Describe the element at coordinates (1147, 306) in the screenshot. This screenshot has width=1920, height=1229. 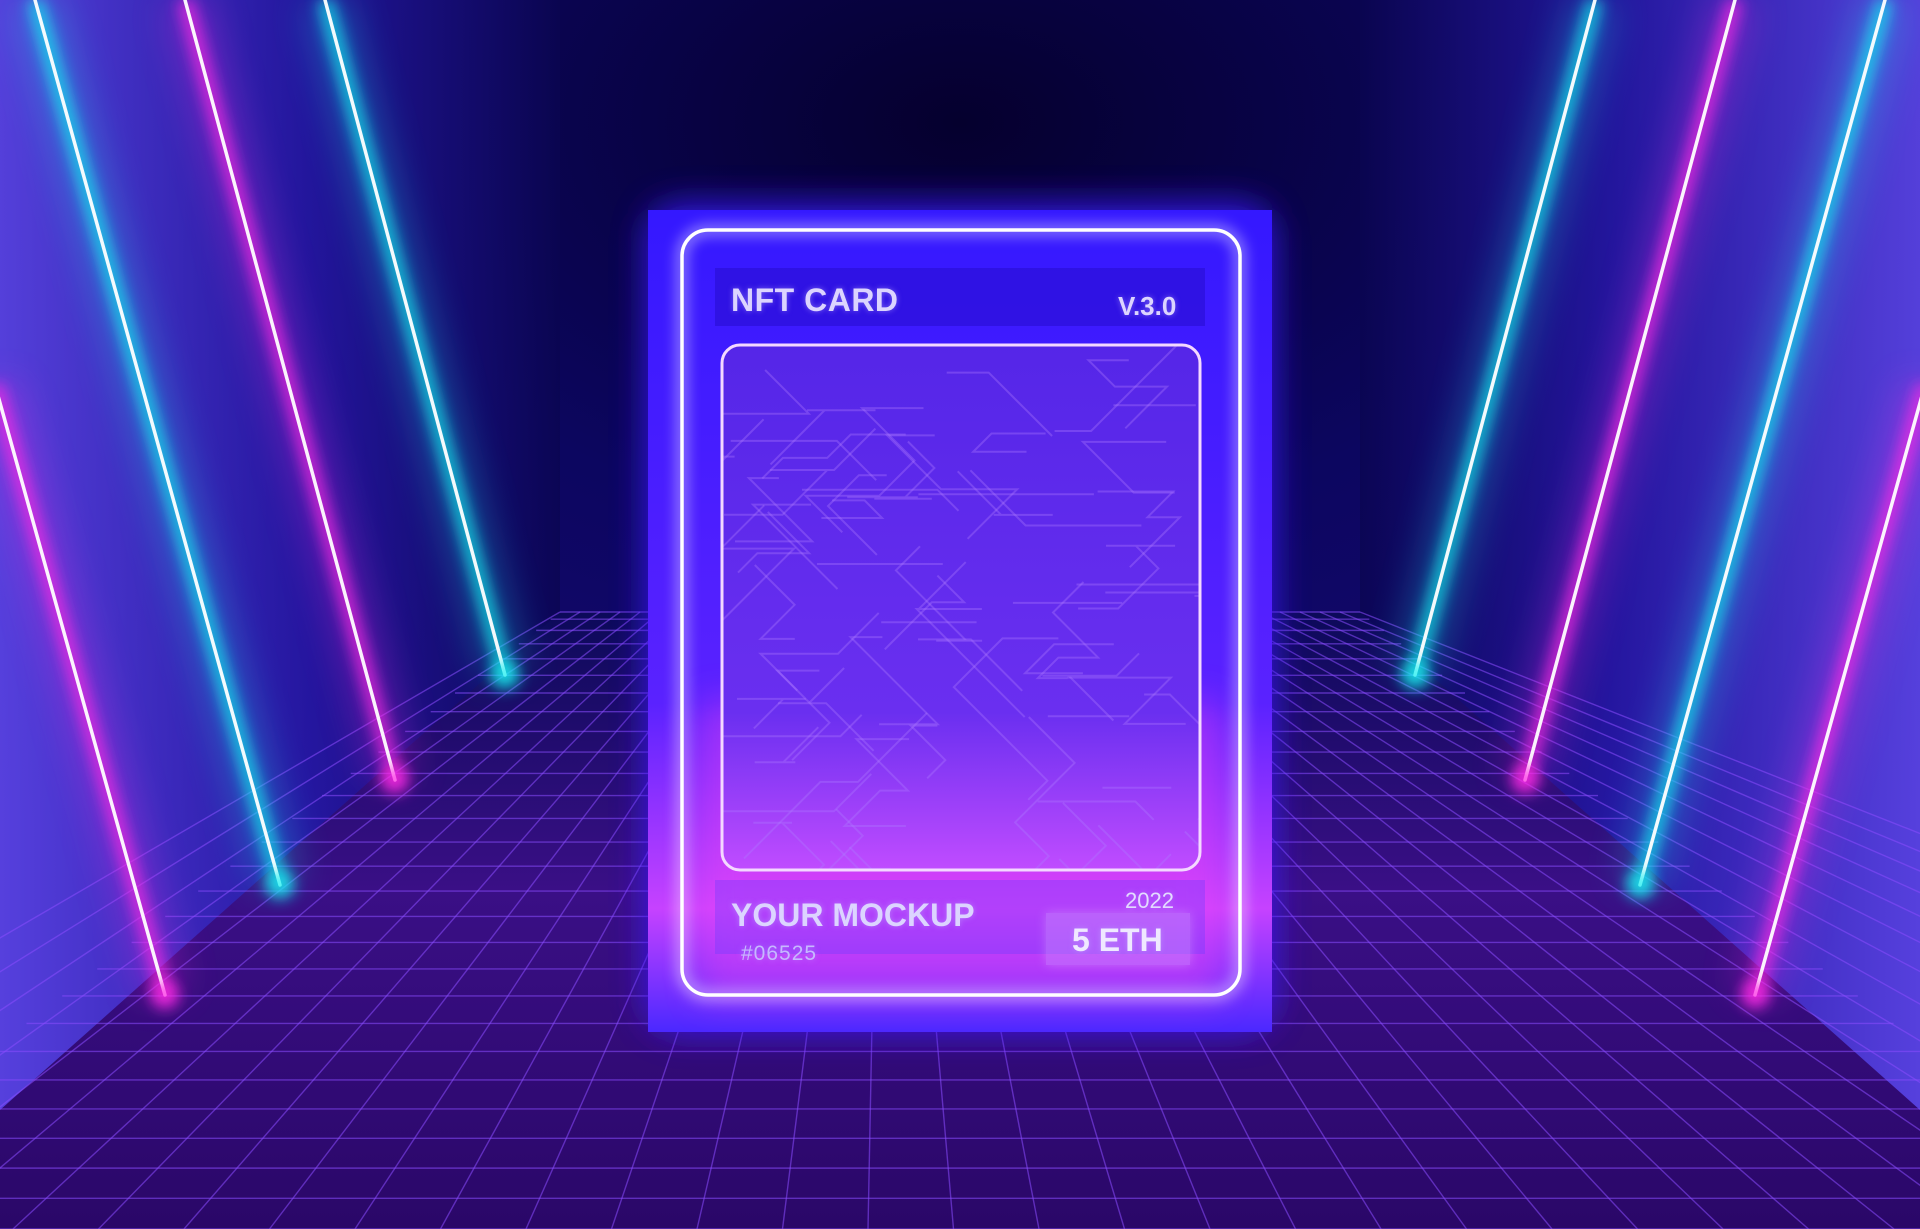
I see `card-version: V.3.0` at that location.